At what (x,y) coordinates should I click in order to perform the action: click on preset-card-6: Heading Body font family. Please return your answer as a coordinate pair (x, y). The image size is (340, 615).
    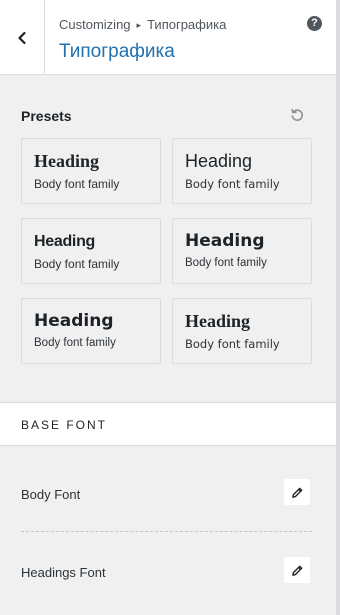
    Looking at the image, I should click on (242, 331).